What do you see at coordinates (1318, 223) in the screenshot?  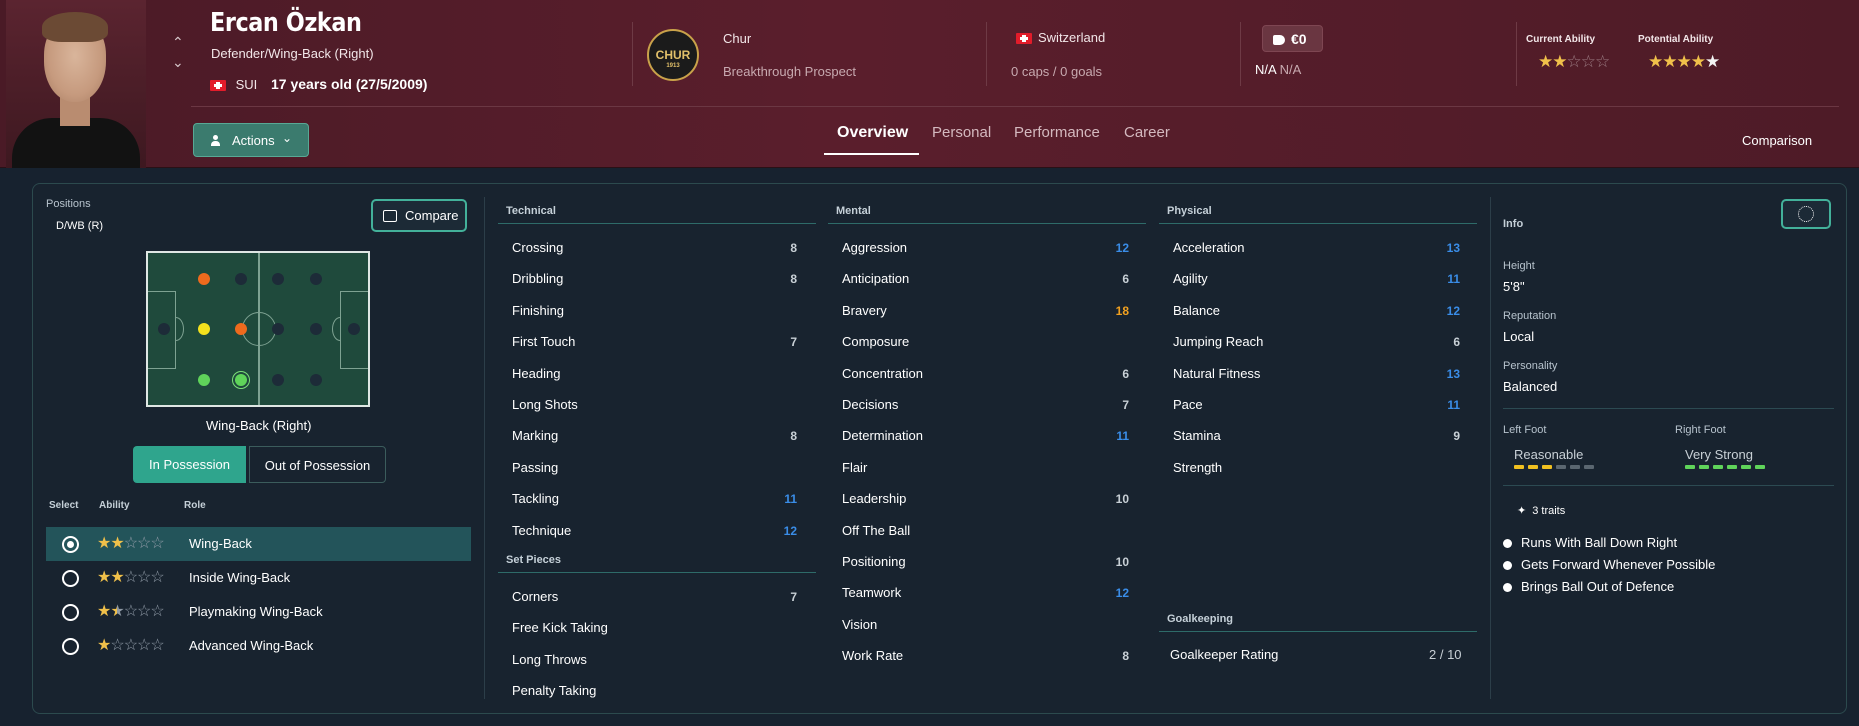 I see `section-divider` at bounding box center [1318, 223].